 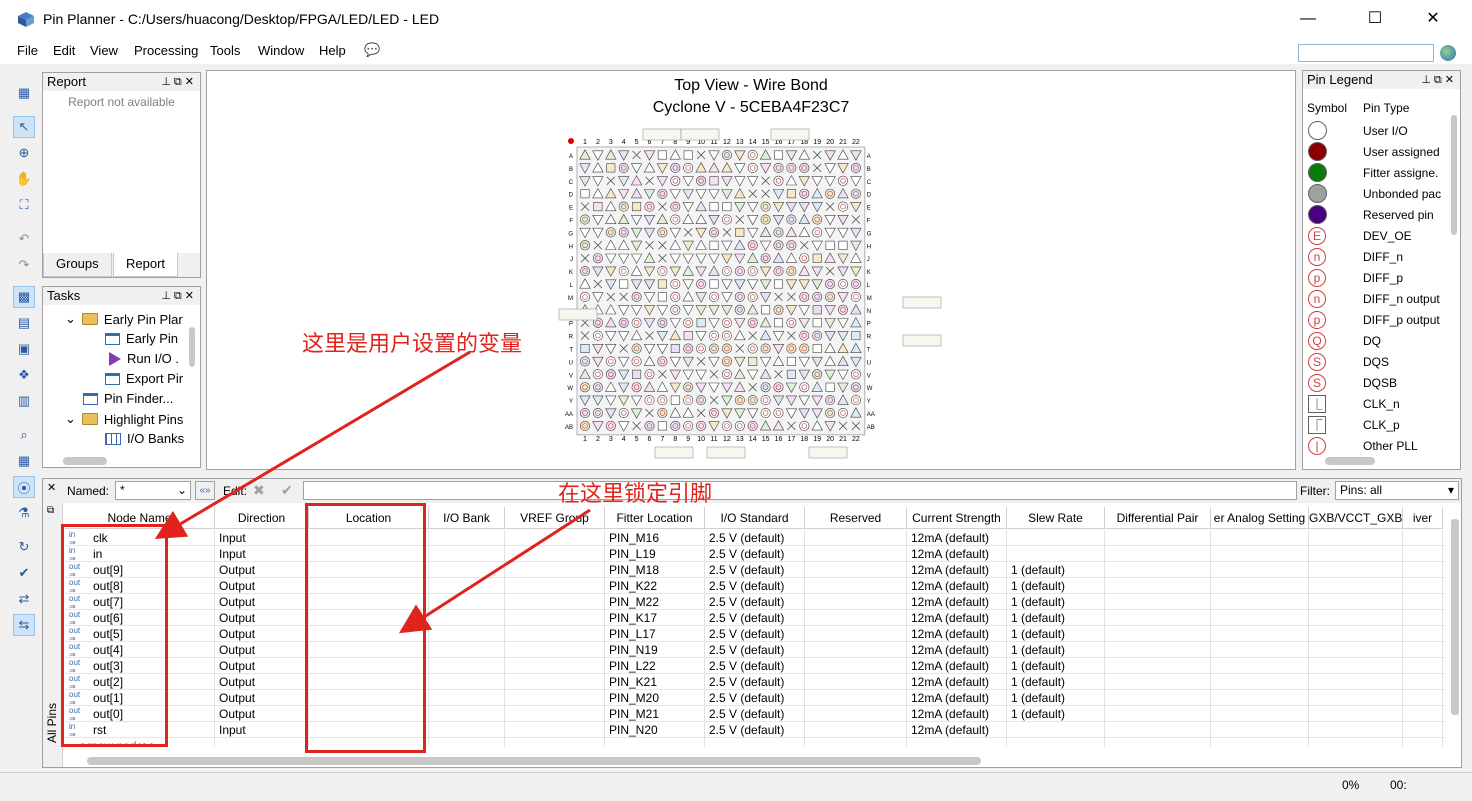 What do you see at coordinates (555, 518) in the screenshot?
I see `column-header: VREF Group` at bounding box center [555, 518].